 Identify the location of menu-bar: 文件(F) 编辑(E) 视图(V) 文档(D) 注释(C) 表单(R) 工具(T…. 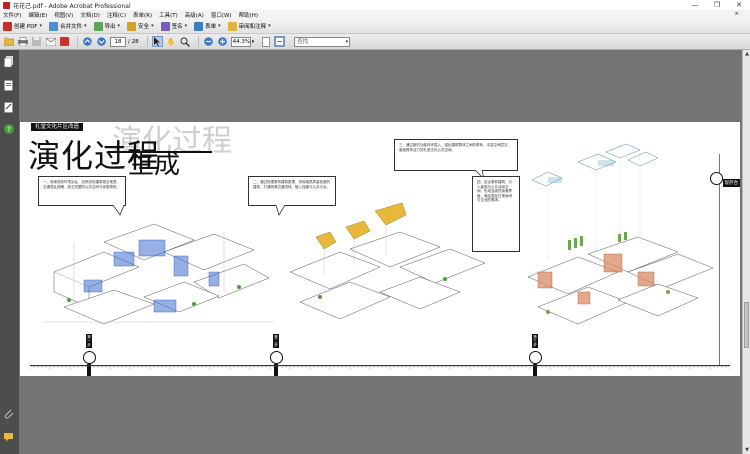
(375, 14).